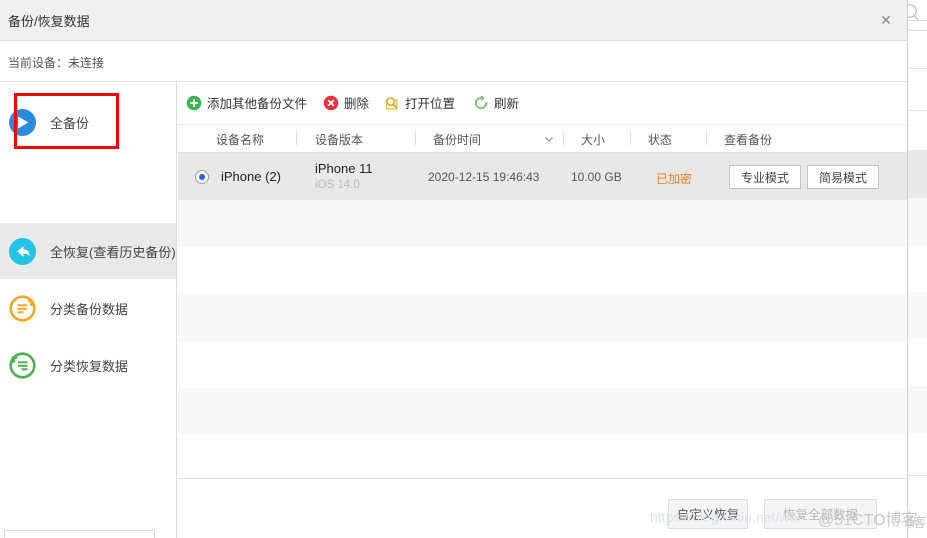 The image size is (927, 538). I want to click on toolbar-button-label: 删除, so click(357, 104).